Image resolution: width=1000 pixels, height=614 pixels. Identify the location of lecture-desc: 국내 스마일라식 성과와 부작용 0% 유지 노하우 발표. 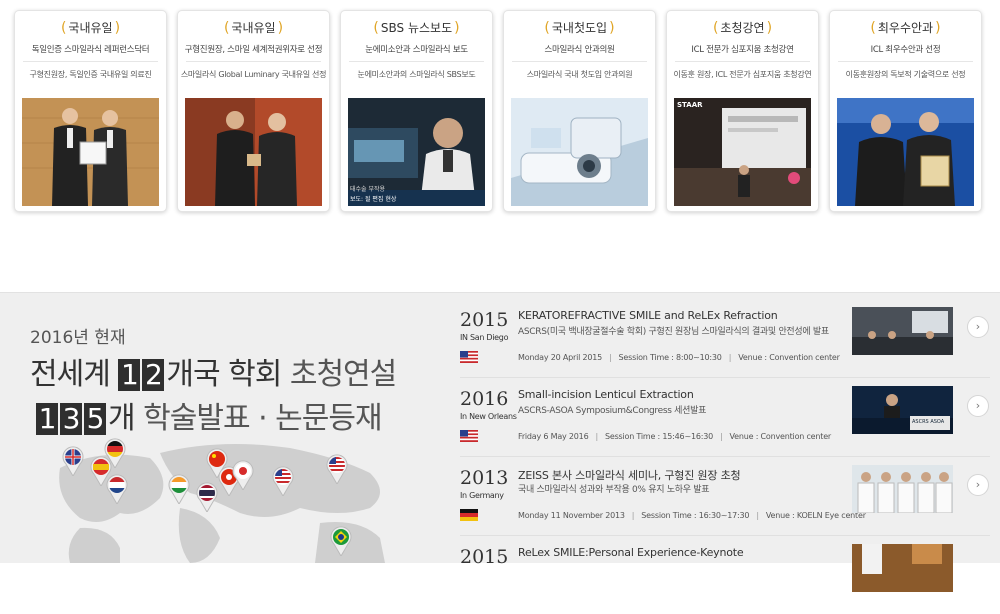
(614, 490).